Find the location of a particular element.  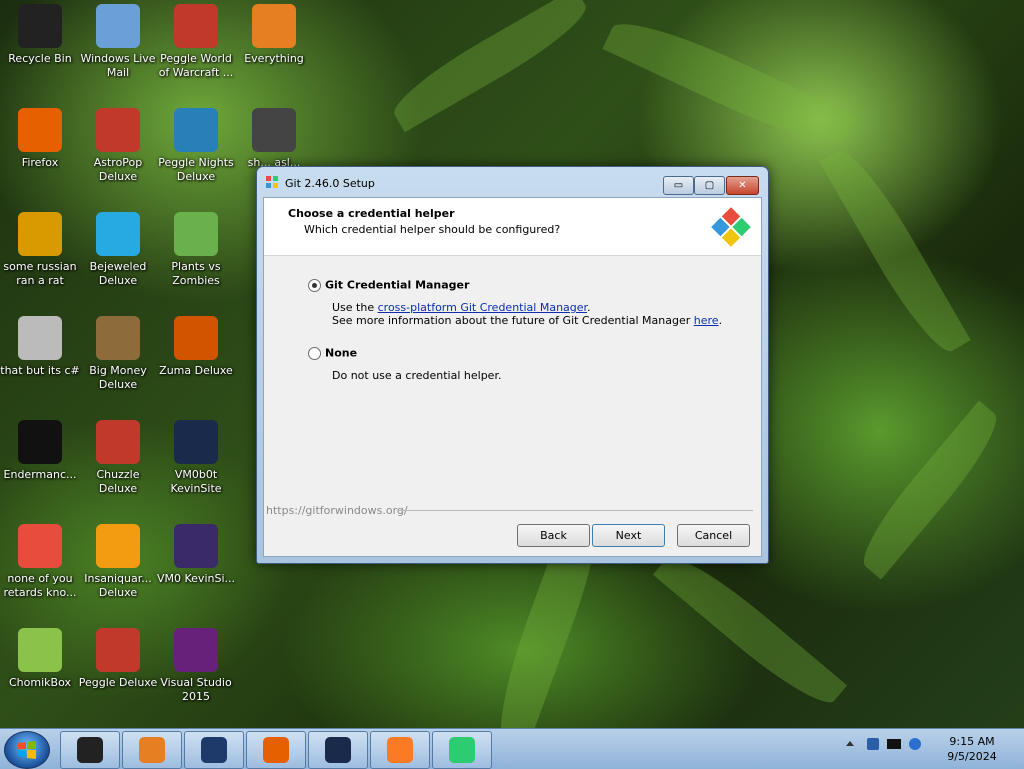

radio-git-credential-manager is located at coordinates (314, 285).